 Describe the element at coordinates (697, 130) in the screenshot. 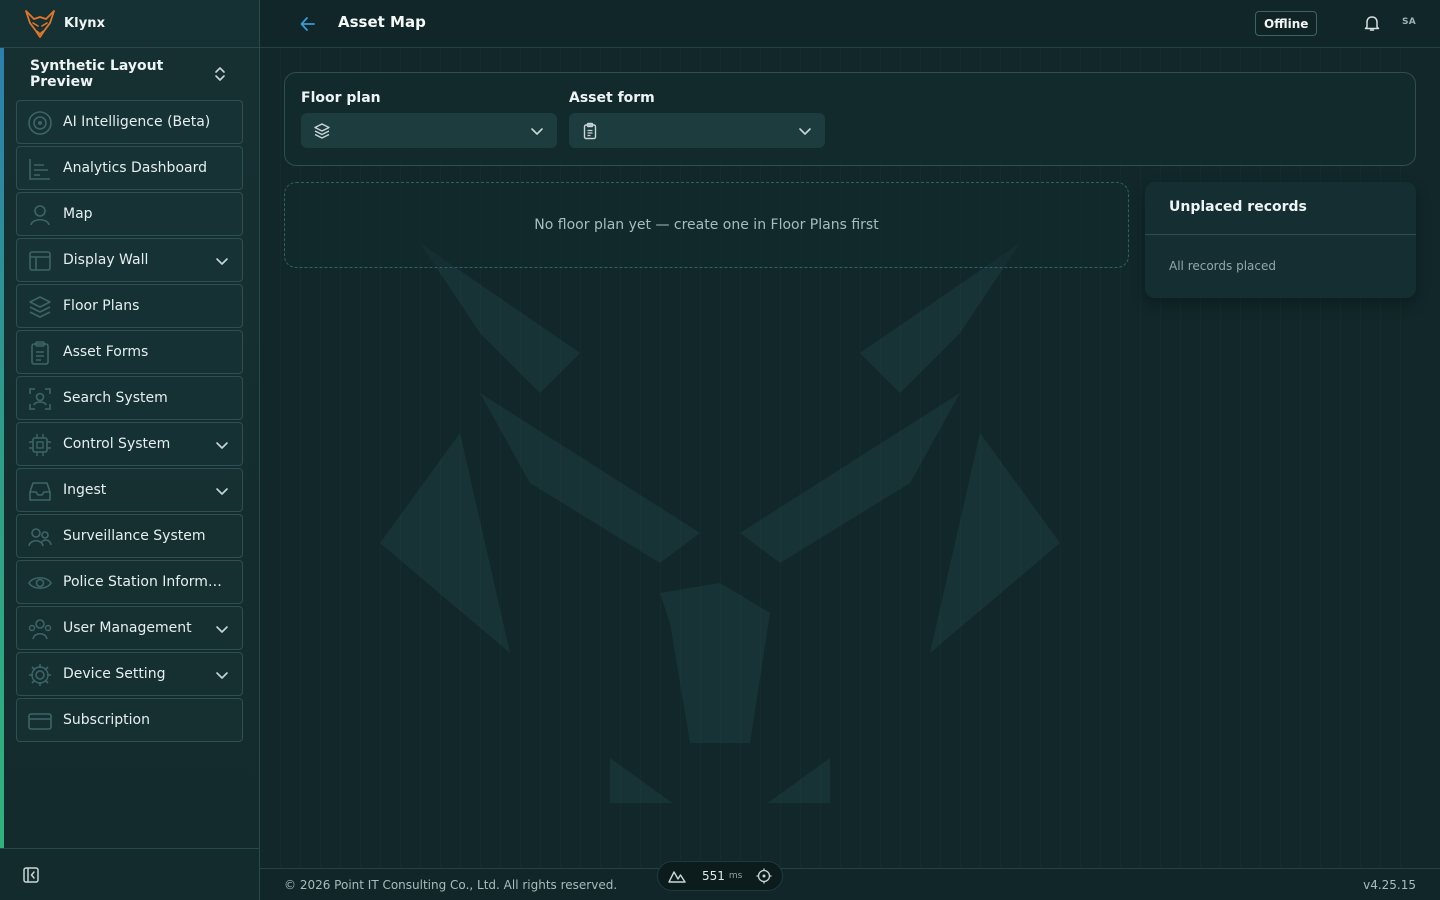

I see `asset-form-select` at that location.